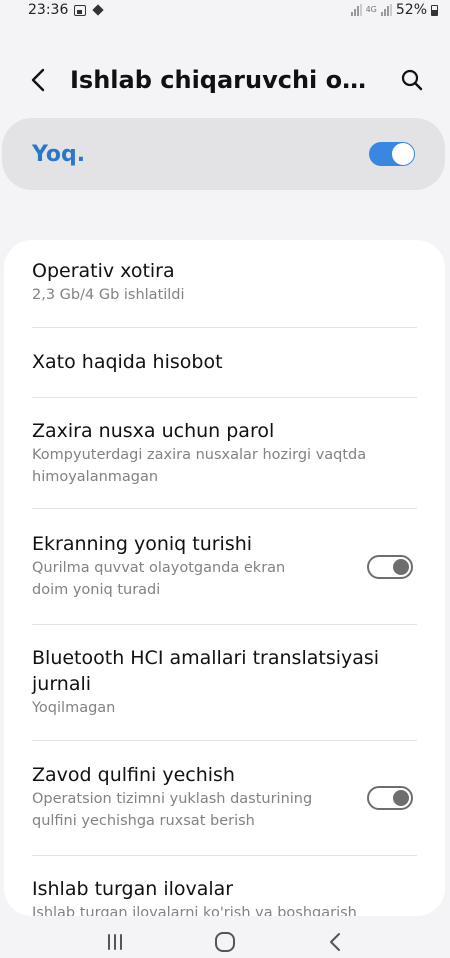  I want to click on oem-unlock-switch, so click(390, 798).